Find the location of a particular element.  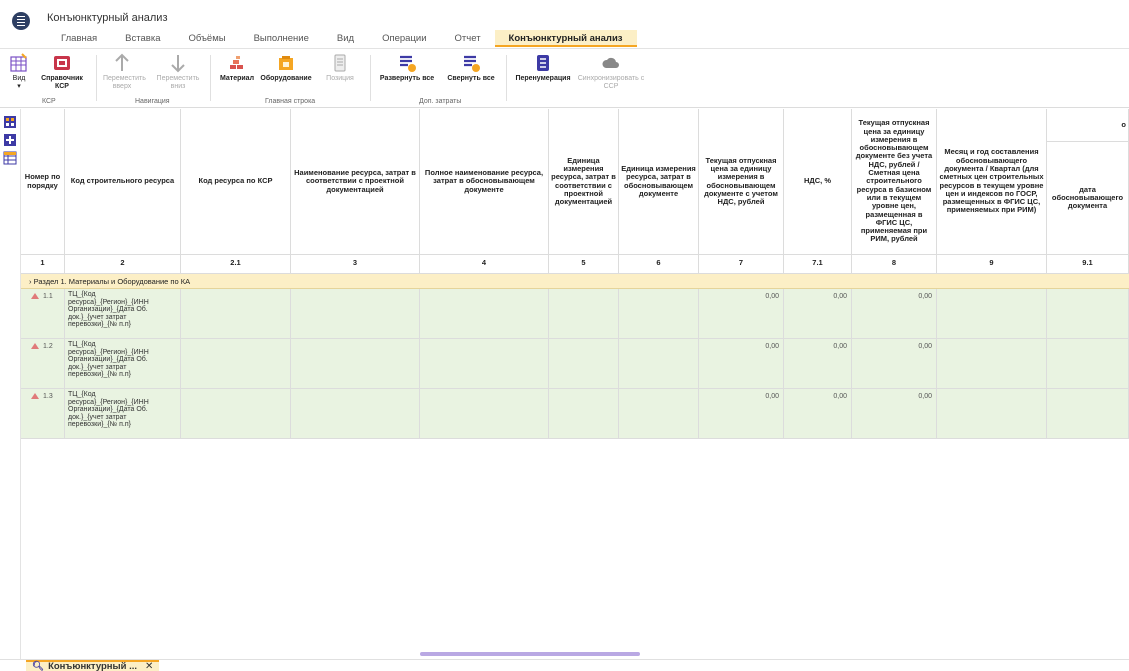

row-number-cell: 1.3 is located at coordinates (43, 414).